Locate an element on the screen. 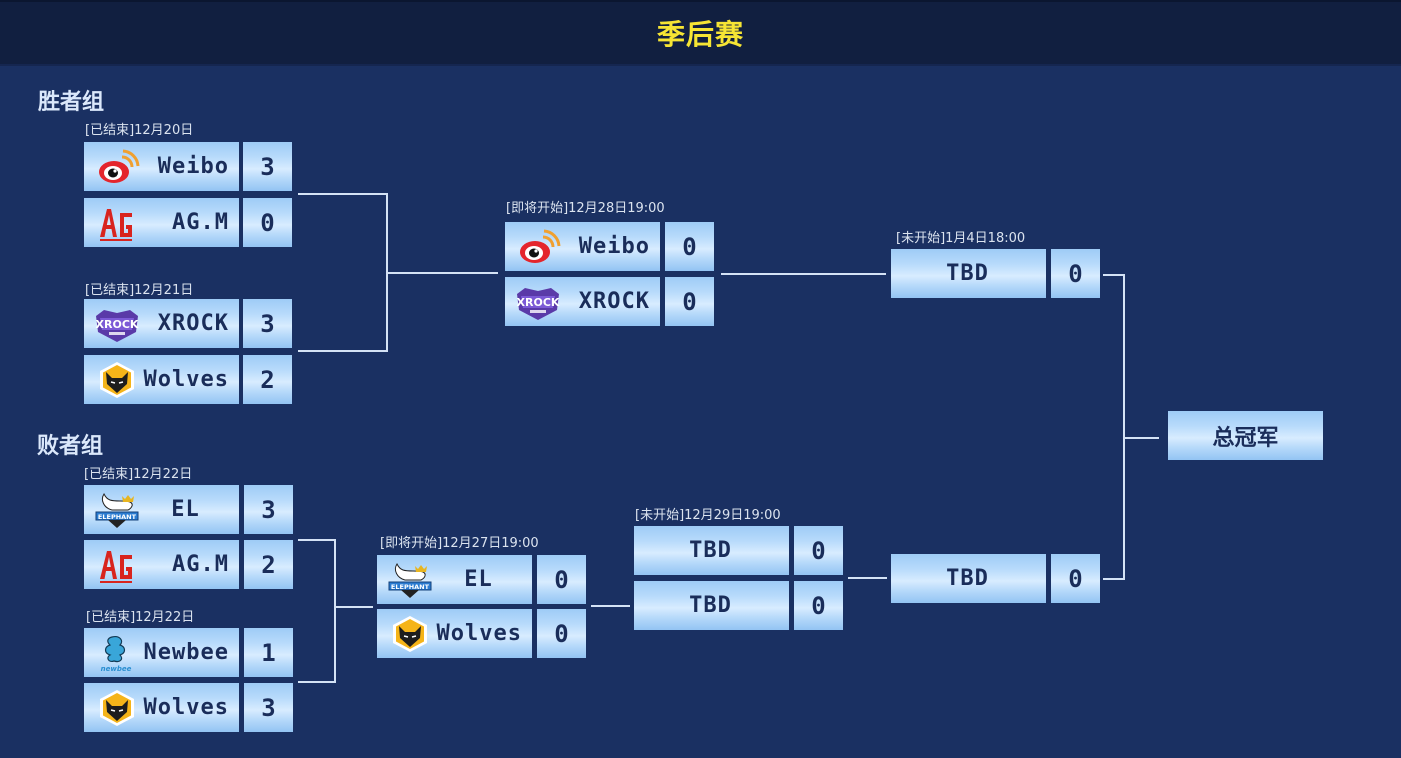  team-name: Newbee is located at coordinates (186, 652).